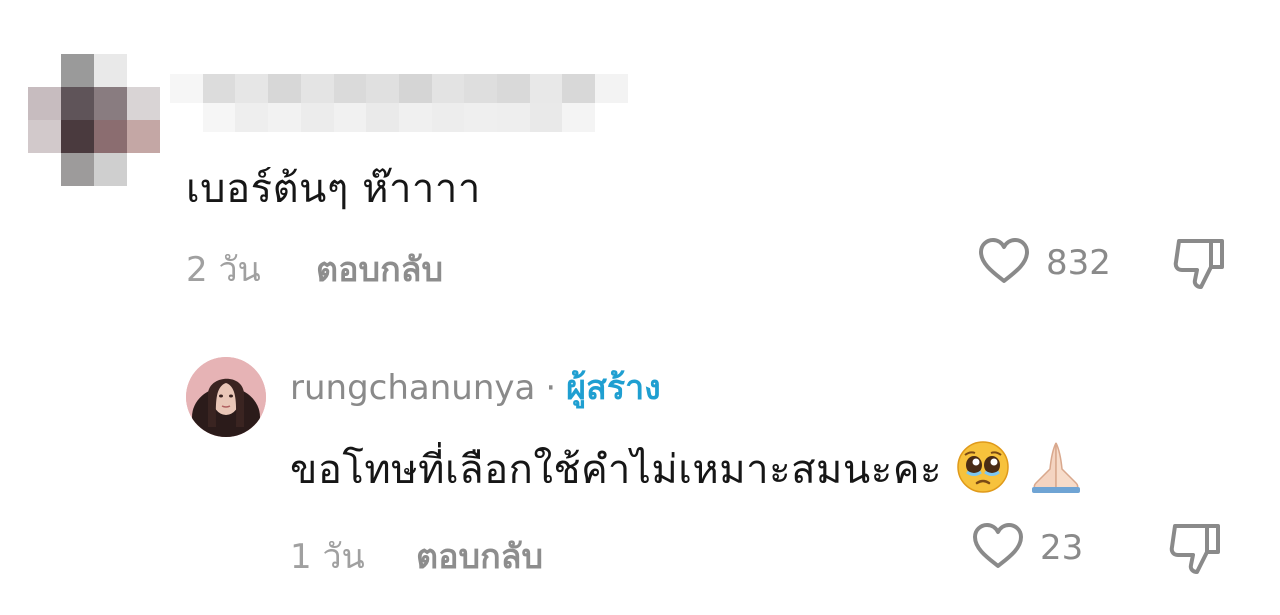 The image size is (1280, 615). Describe the element at coordinates (333, 189) in the screenshot. I see `comment-text: เบอร์ต้นๆ ห๊าาาา` at that location.